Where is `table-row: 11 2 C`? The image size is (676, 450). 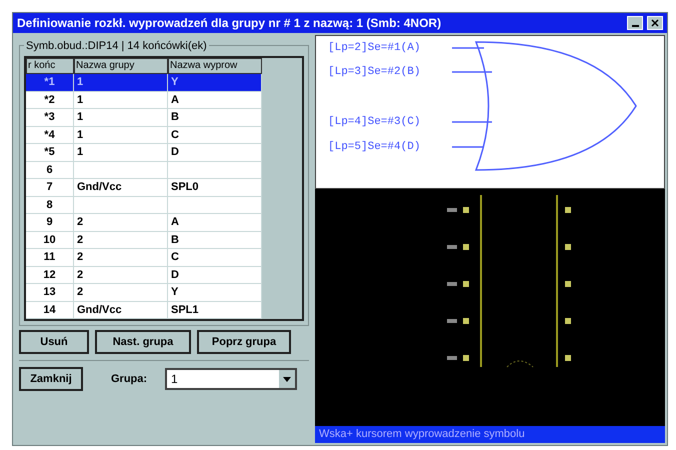
table-row: 11 2 C is located at coordinates (144, 257).